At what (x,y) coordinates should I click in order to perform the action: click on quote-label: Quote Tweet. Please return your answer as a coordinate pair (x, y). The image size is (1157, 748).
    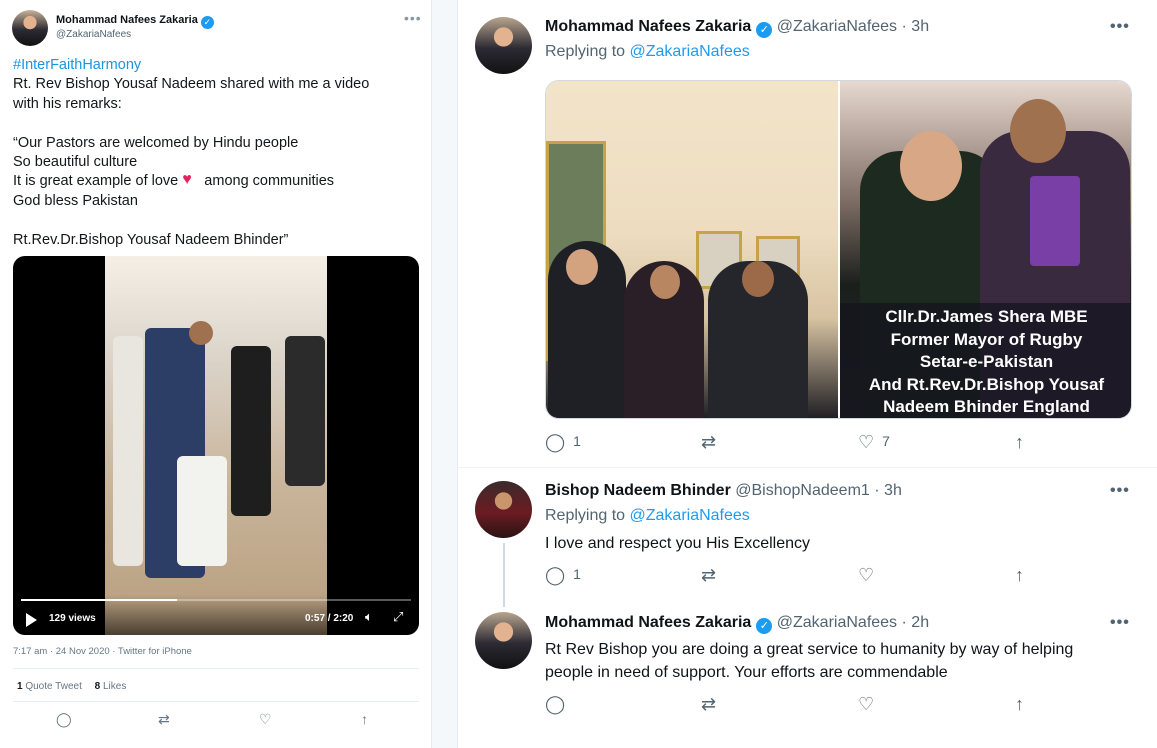
    Looking at the image, I should click on (53, 686).